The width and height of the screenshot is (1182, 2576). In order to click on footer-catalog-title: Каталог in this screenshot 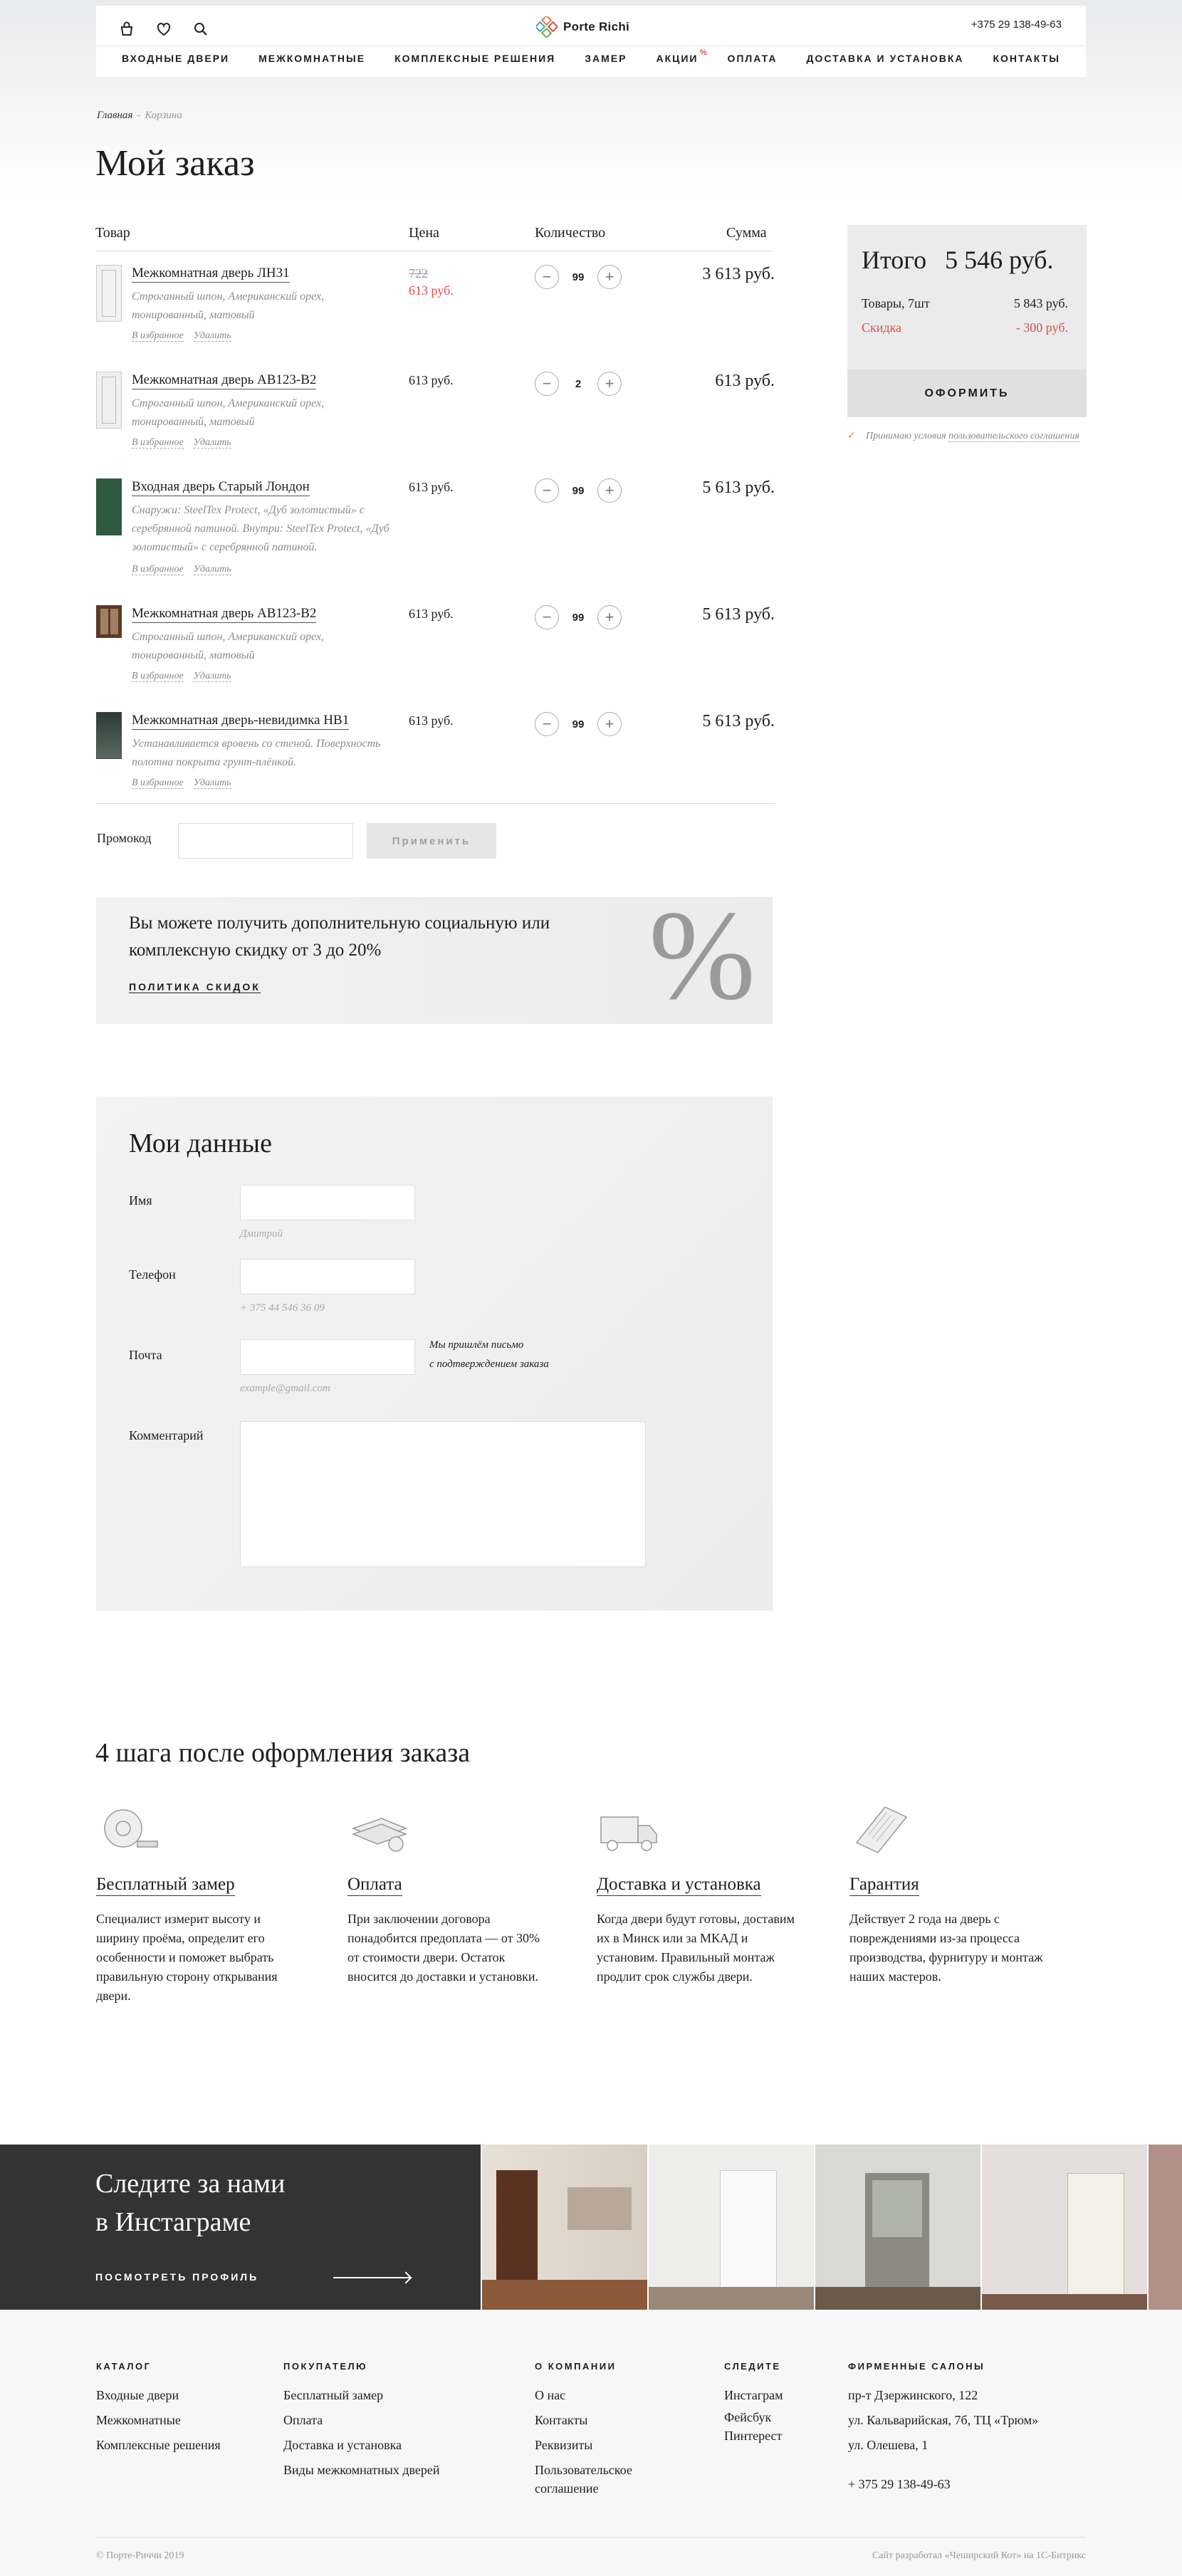, I will do `click(124, 2366)`.